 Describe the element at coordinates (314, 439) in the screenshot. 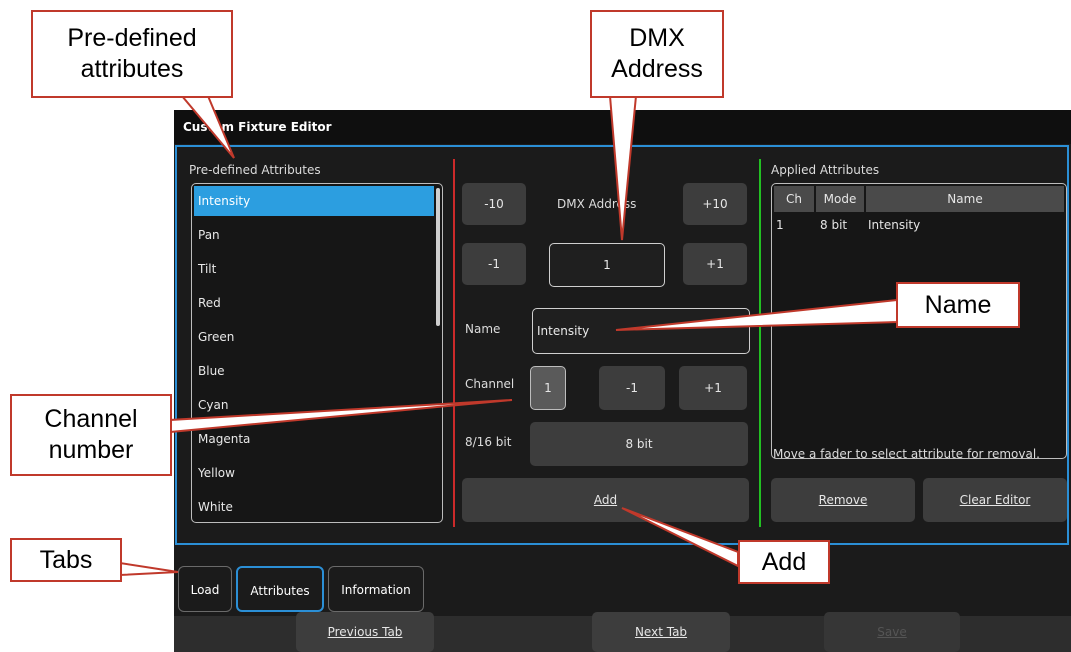

I see `list-item-magenta: Magenta` at that location.